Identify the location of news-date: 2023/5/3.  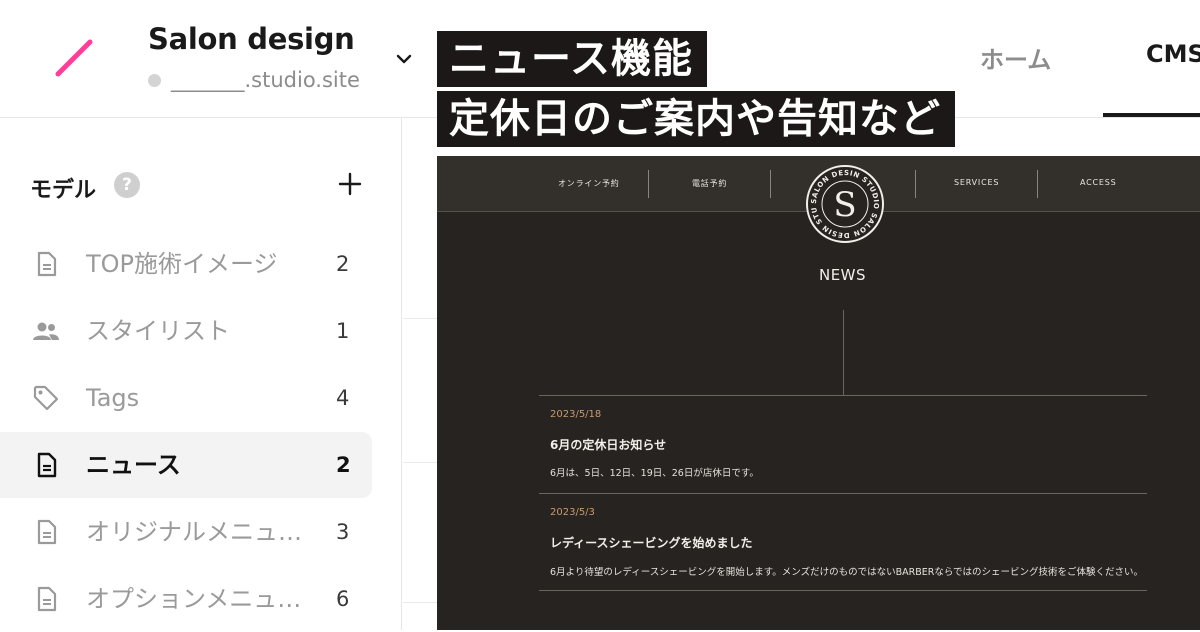
(572, 512).